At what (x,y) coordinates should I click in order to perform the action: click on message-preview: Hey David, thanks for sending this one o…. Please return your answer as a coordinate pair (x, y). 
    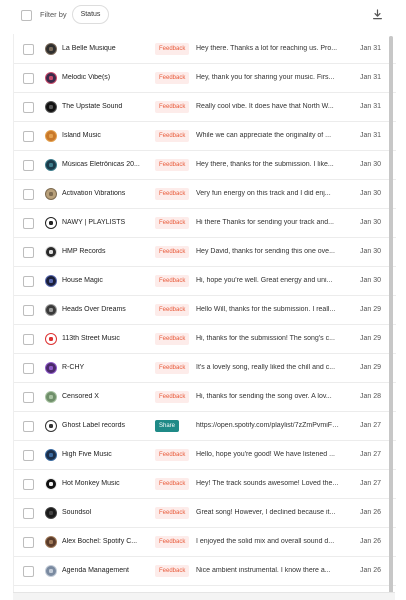
    Looking at the image, I should click on (265, 251).